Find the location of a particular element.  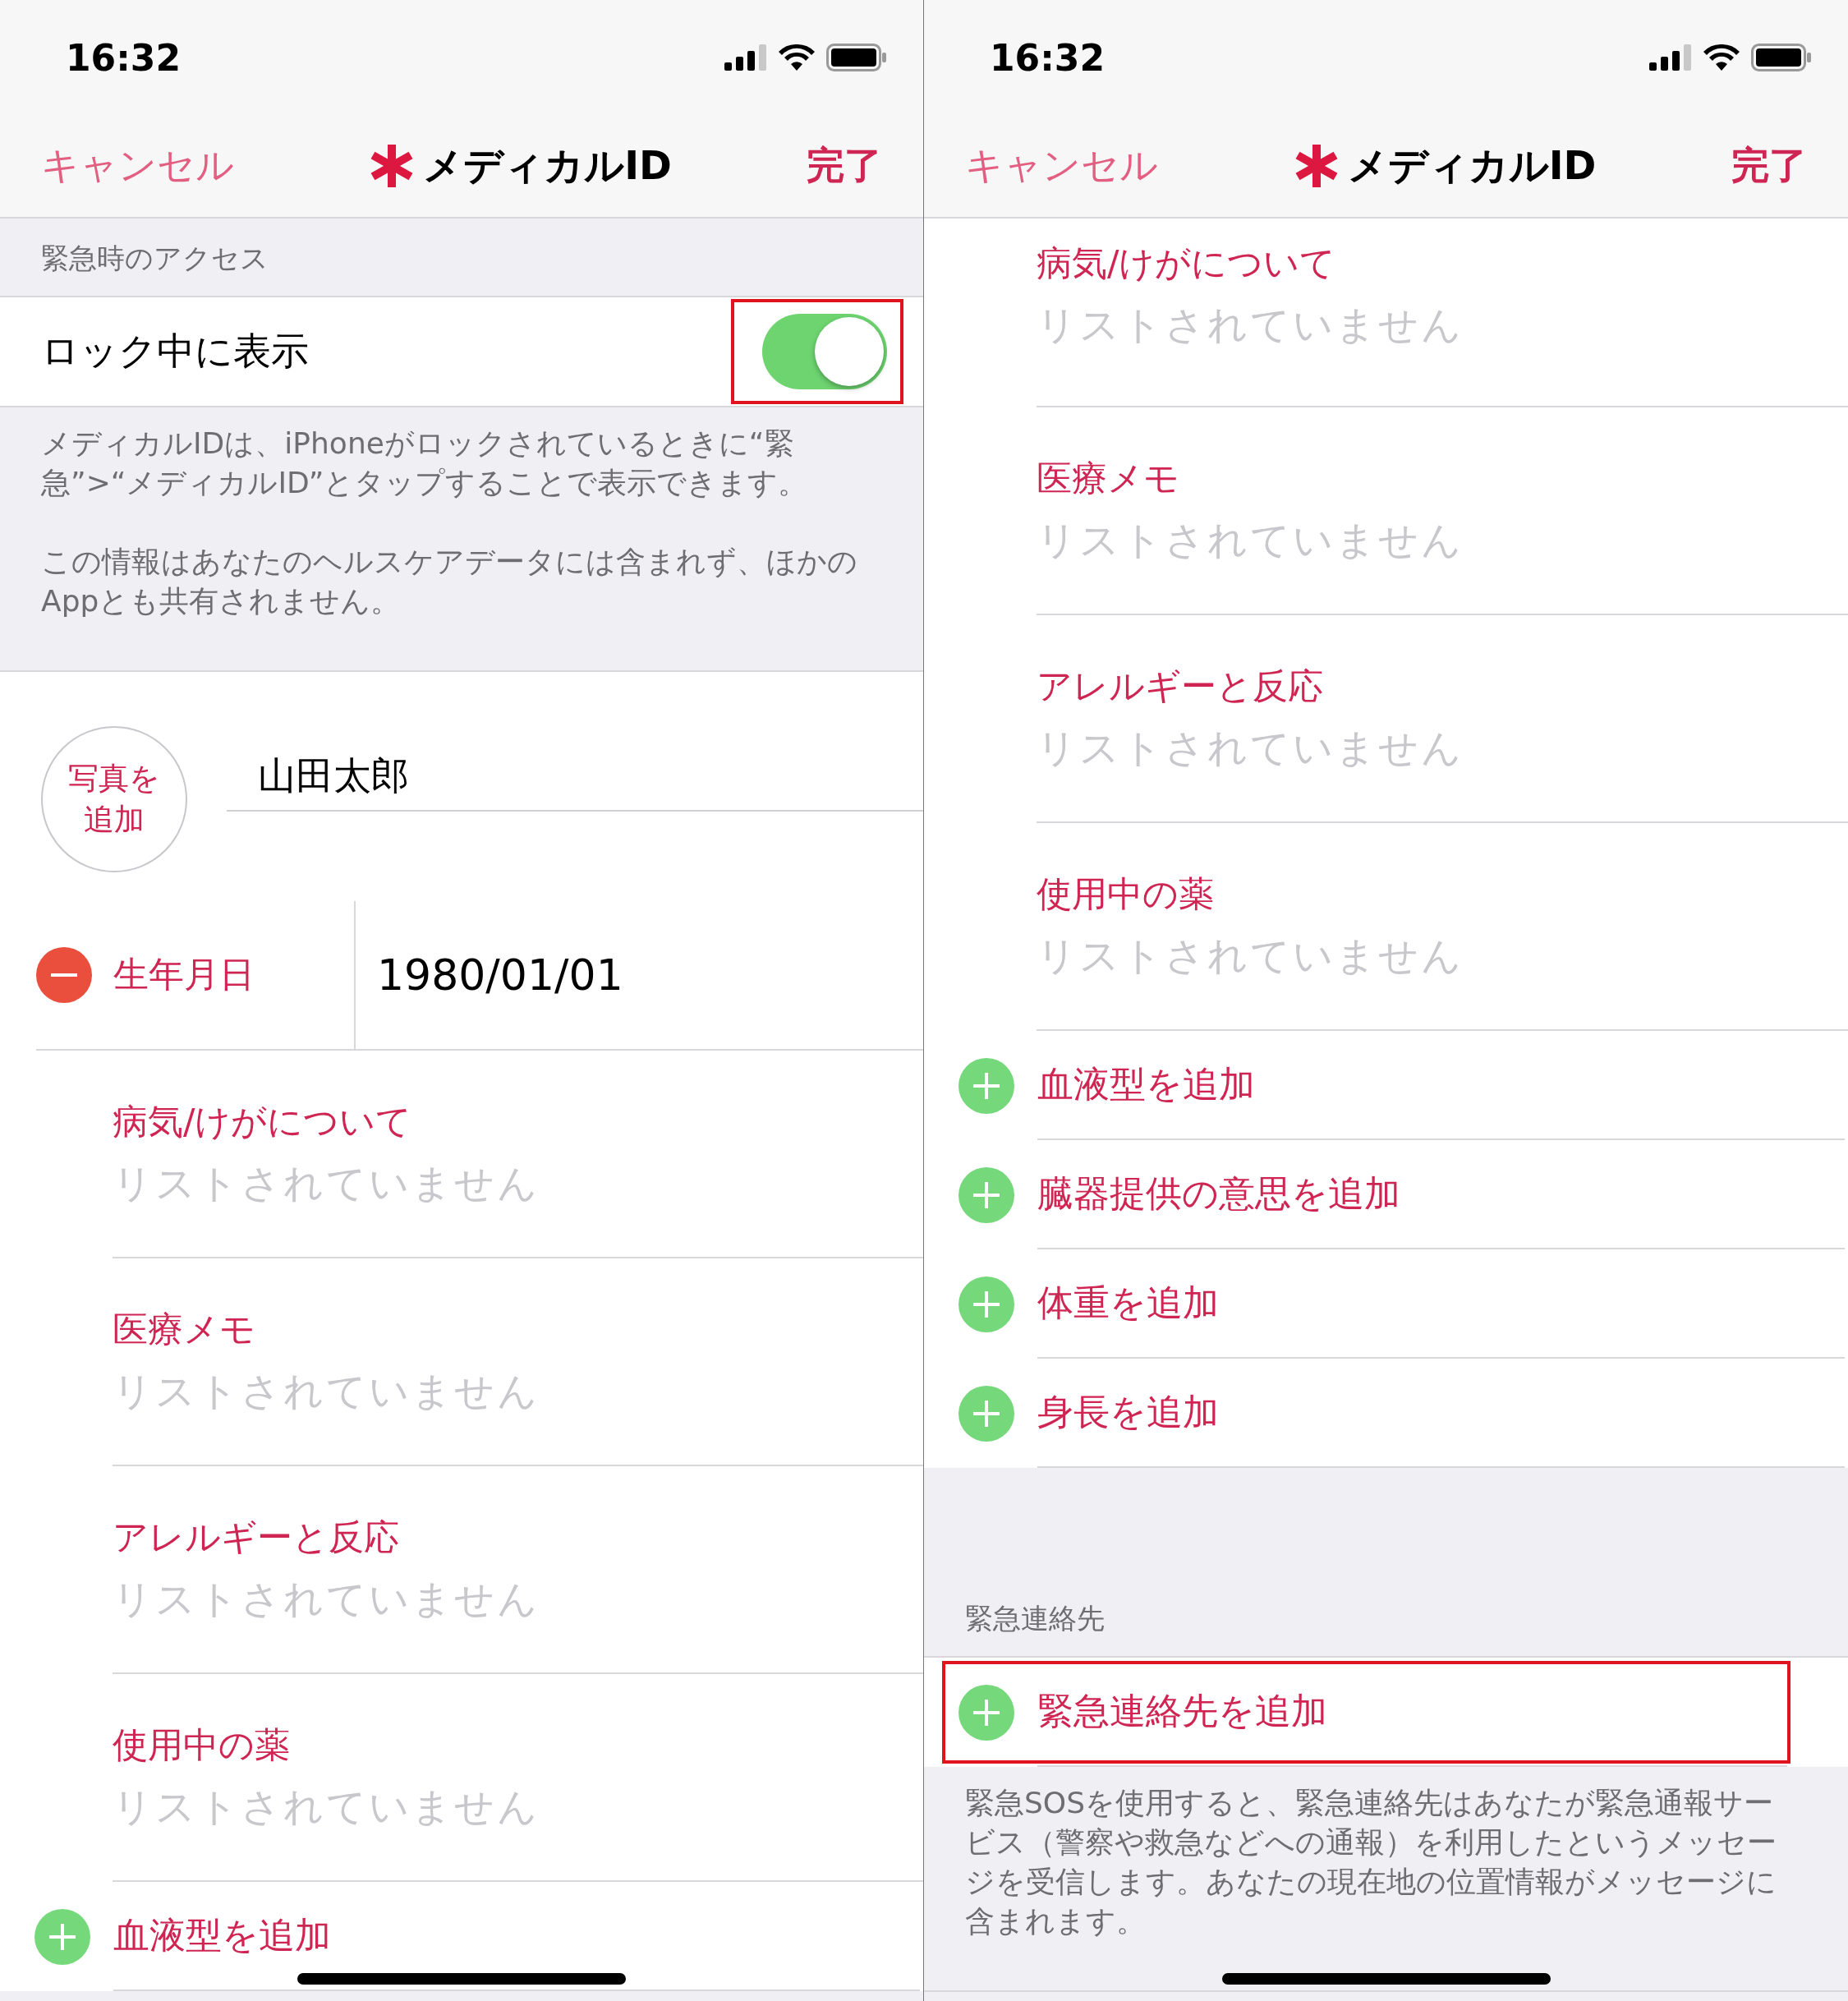

footer-text: メディカルIDは、iPhoneがロックされているときに“緊急”>“メディカルID”とタップすることで表示できます。 is located at coordinates (425, 463).